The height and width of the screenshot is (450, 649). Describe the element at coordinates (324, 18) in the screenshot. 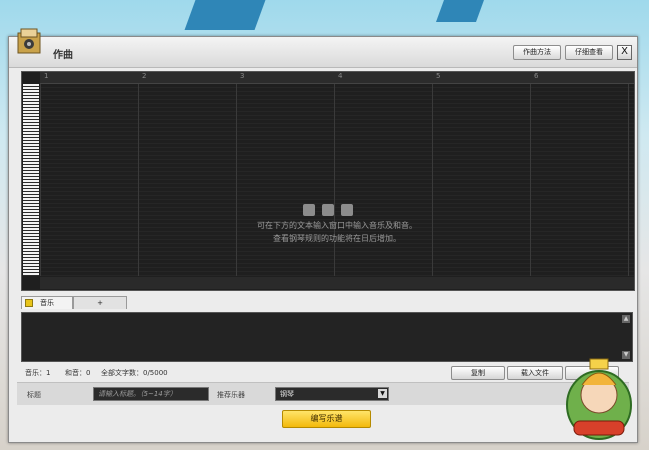

I see `game-background` at that location.